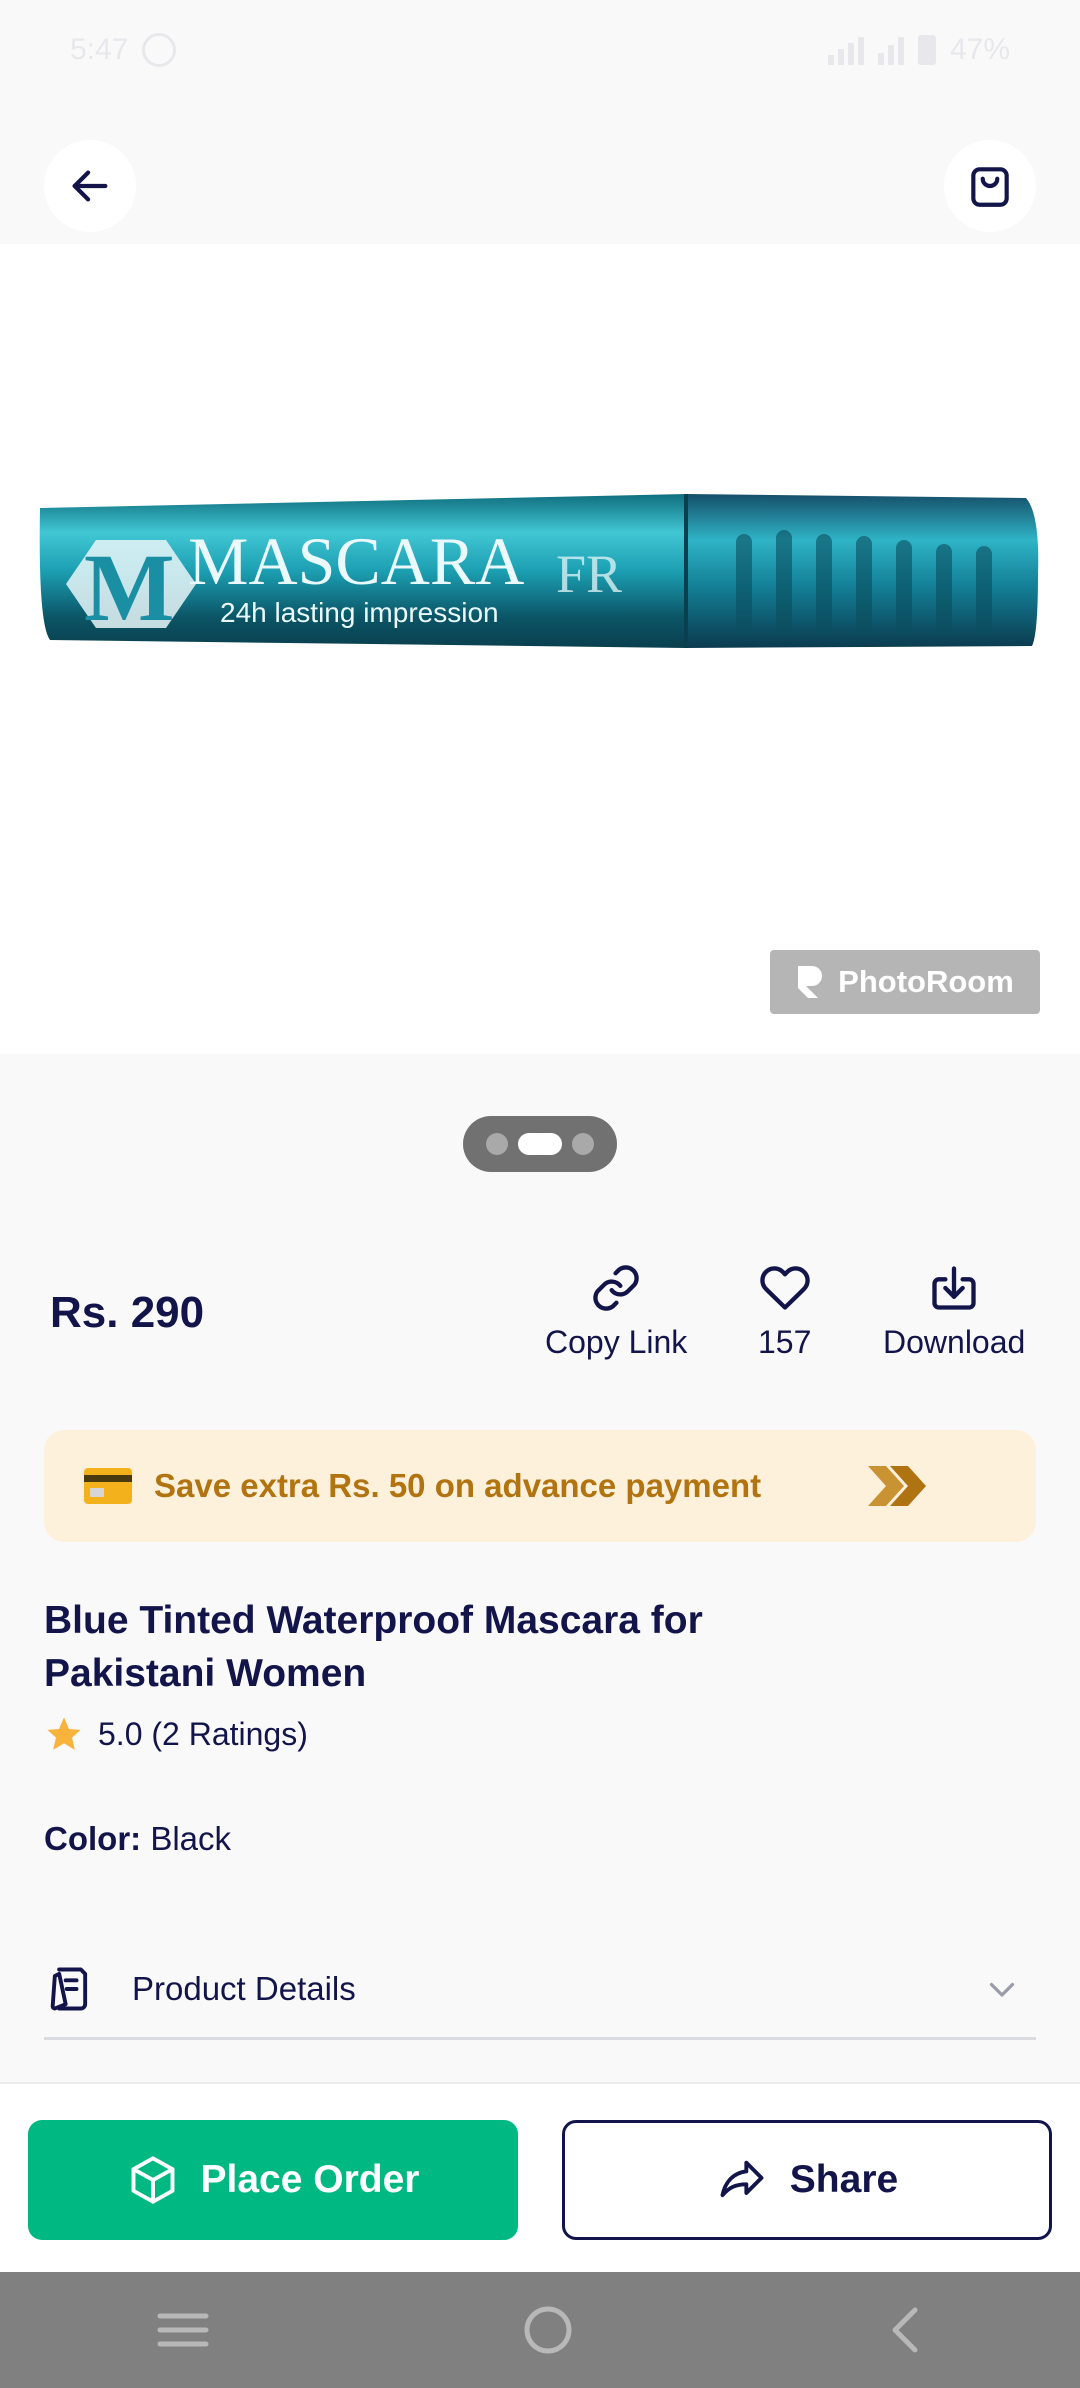 This screenshot has width=1080, height=2388. What do you see at coordinates (810, 982) in the screenshot?
I see `photoroom-logo-icon` at bounding box center [810, 982].